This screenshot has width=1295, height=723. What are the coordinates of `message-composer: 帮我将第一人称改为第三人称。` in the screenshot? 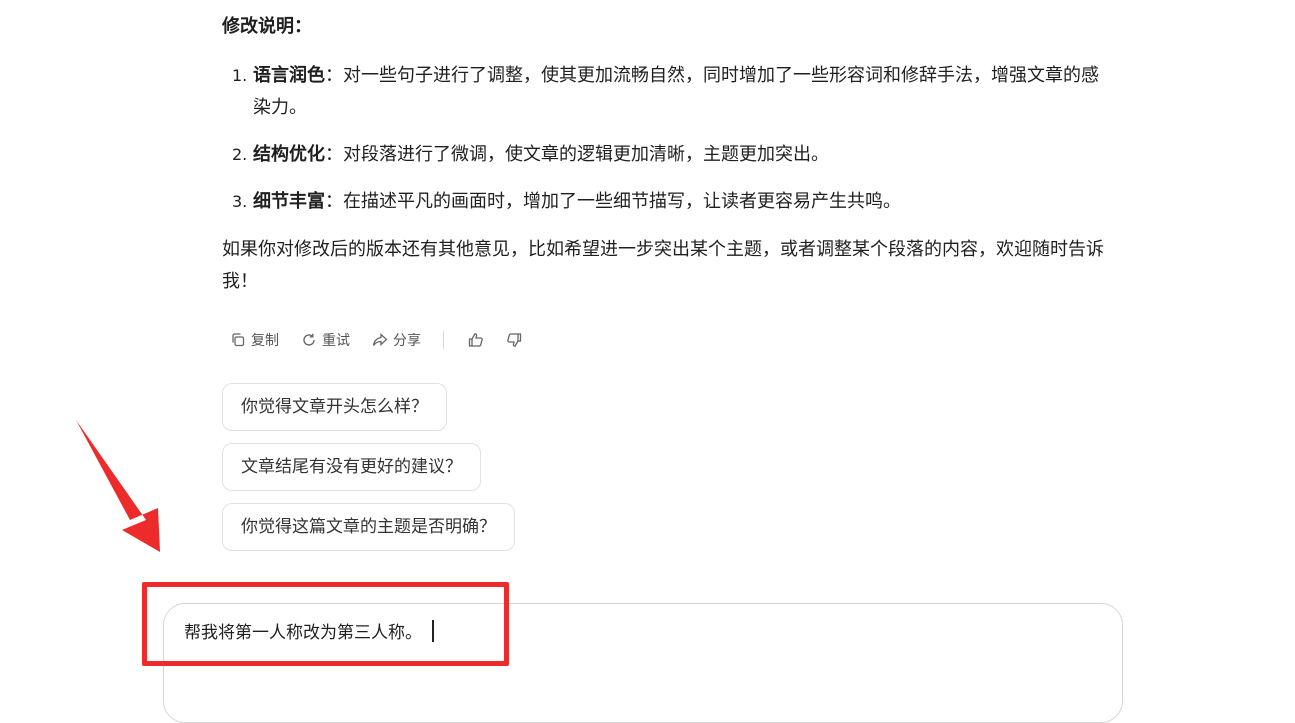 It's located at (643, 663).